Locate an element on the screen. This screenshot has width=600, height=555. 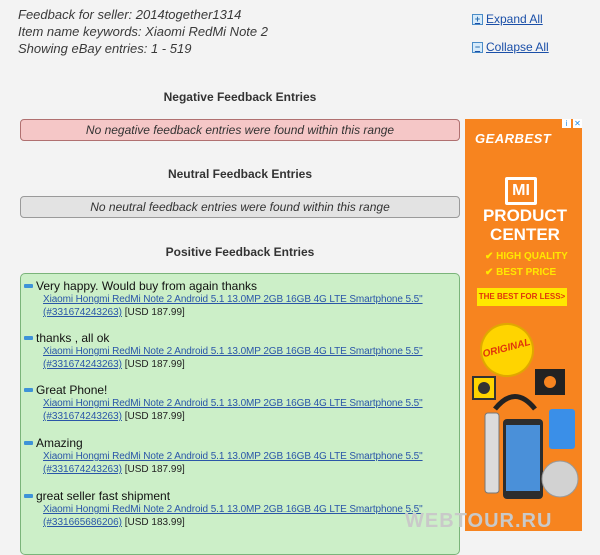
collapse-all-link: − Collapse All is located at coordinates (510, 47).